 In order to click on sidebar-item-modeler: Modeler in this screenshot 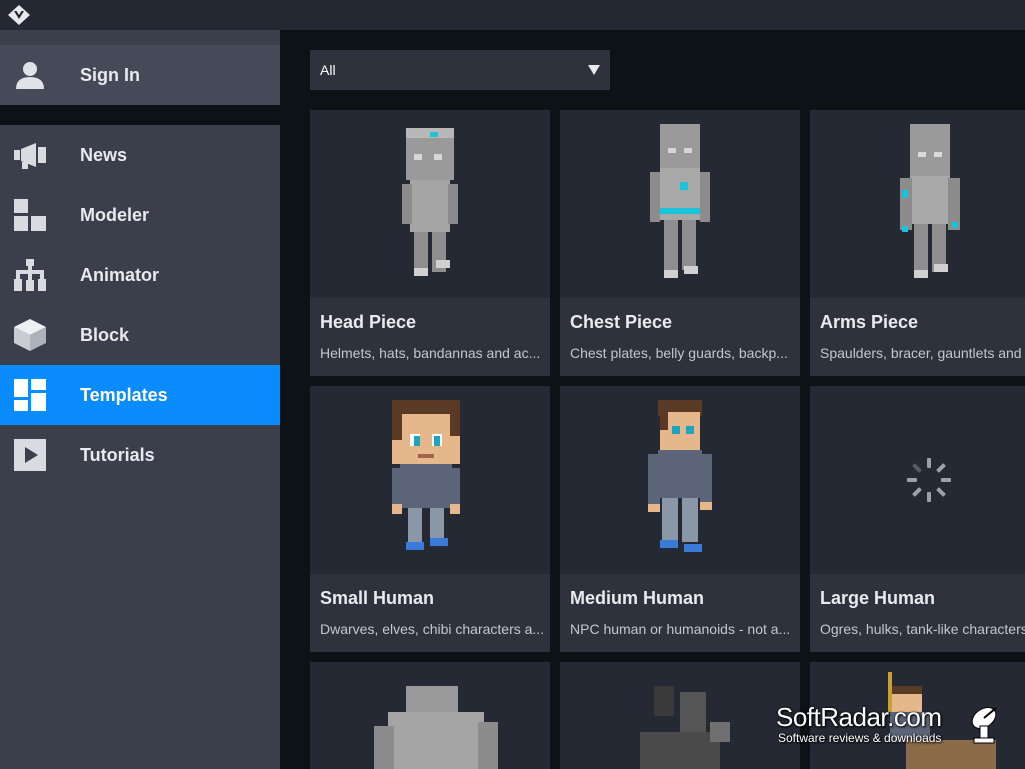, I will do `click(140, 215)`.